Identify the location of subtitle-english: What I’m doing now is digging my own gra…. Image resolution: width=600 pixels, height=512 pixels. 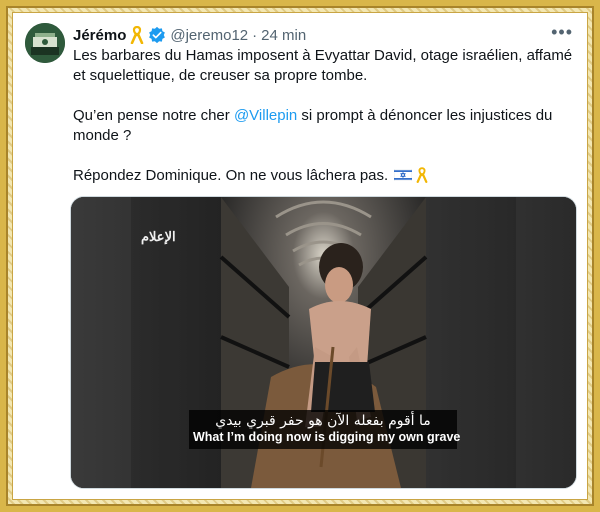
(327, 437).